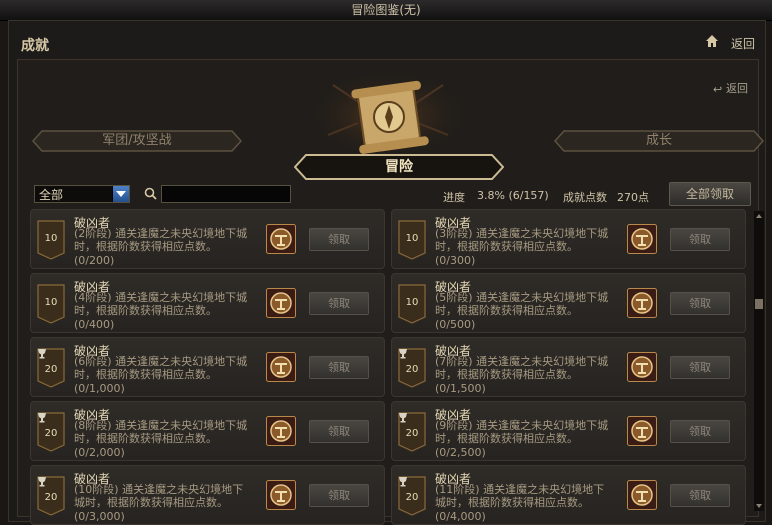 This screenshot has height=525, width=772. I want to click on achievement-progress: (0/200), so click(94, 260).